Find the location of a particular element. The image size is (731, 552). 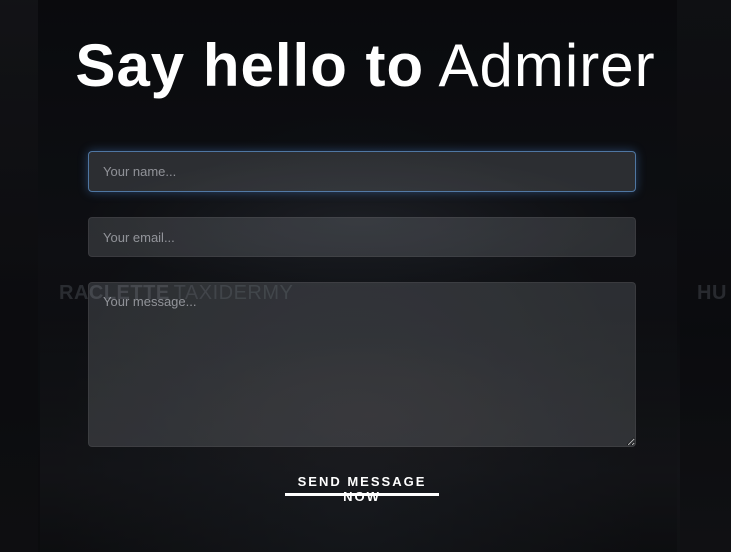

email-input is located at coordinates (362, 237).